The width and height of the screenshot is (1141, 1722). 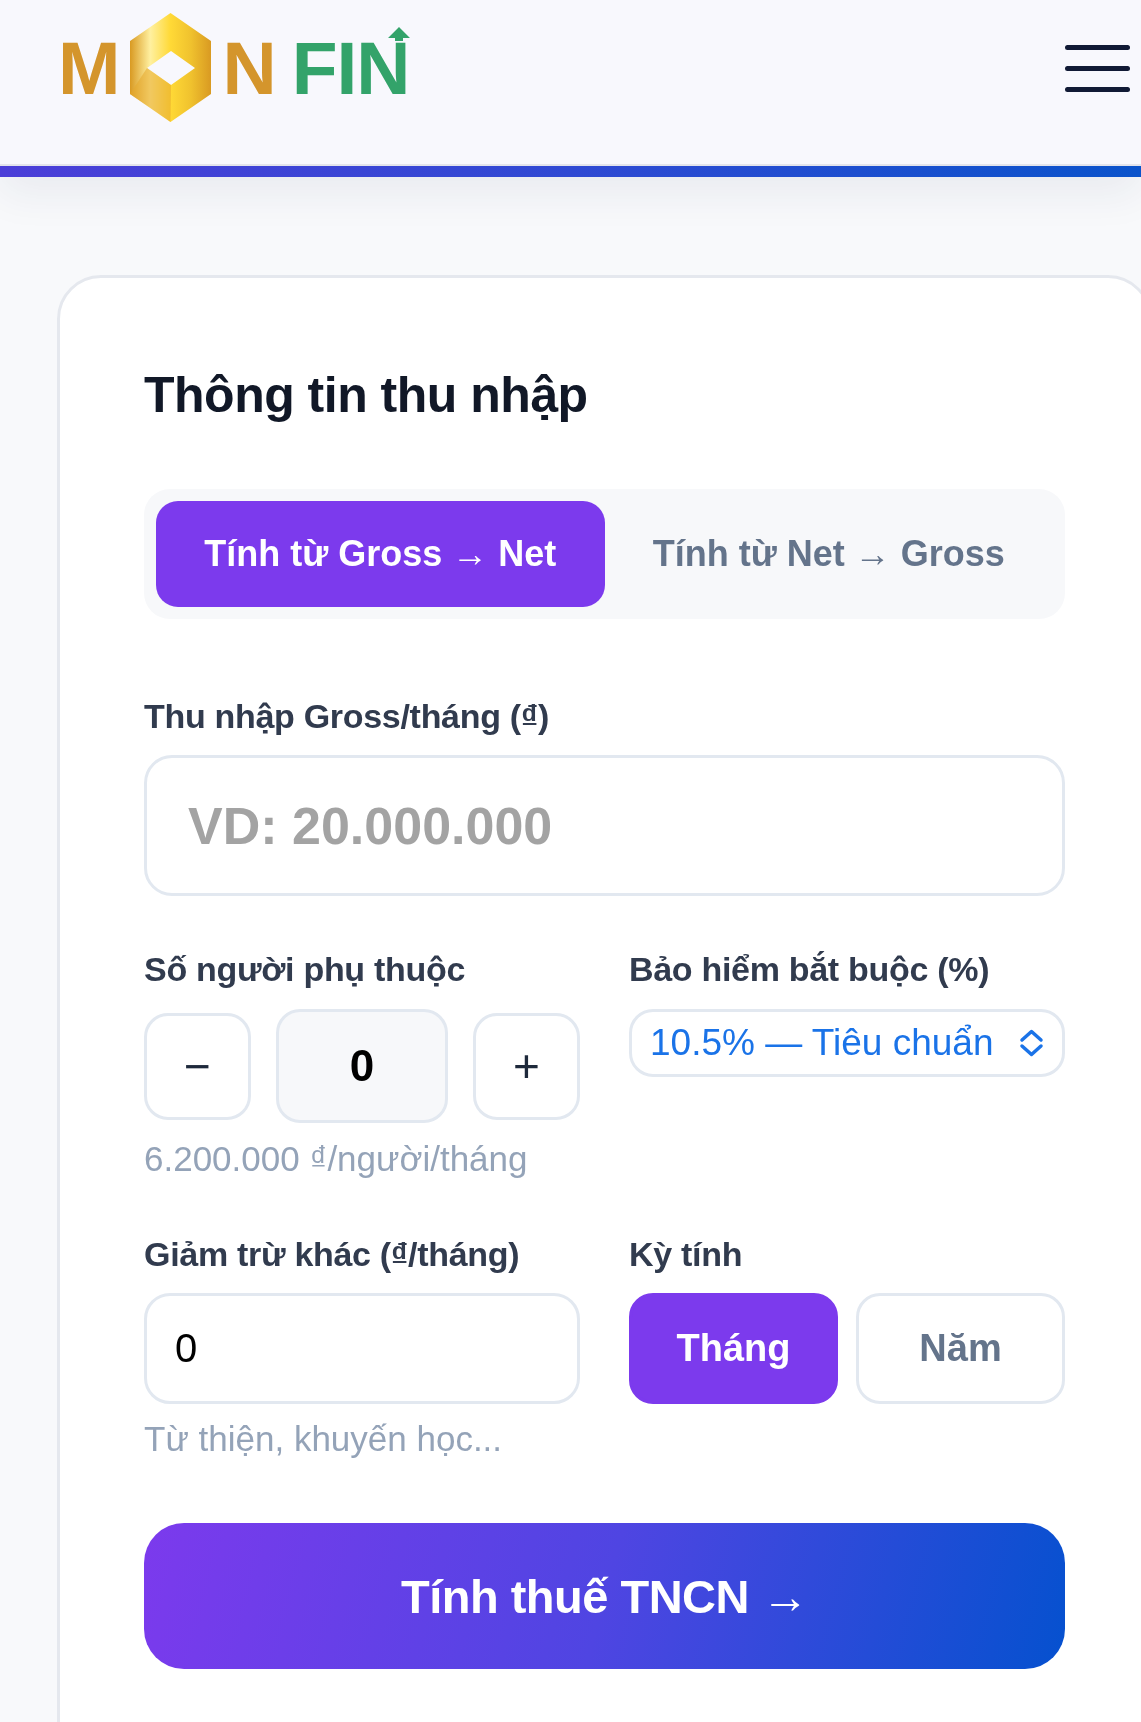 I want to click on field-label: Thu nhập Gross/tháng (₫), so click(x=347, y=716).